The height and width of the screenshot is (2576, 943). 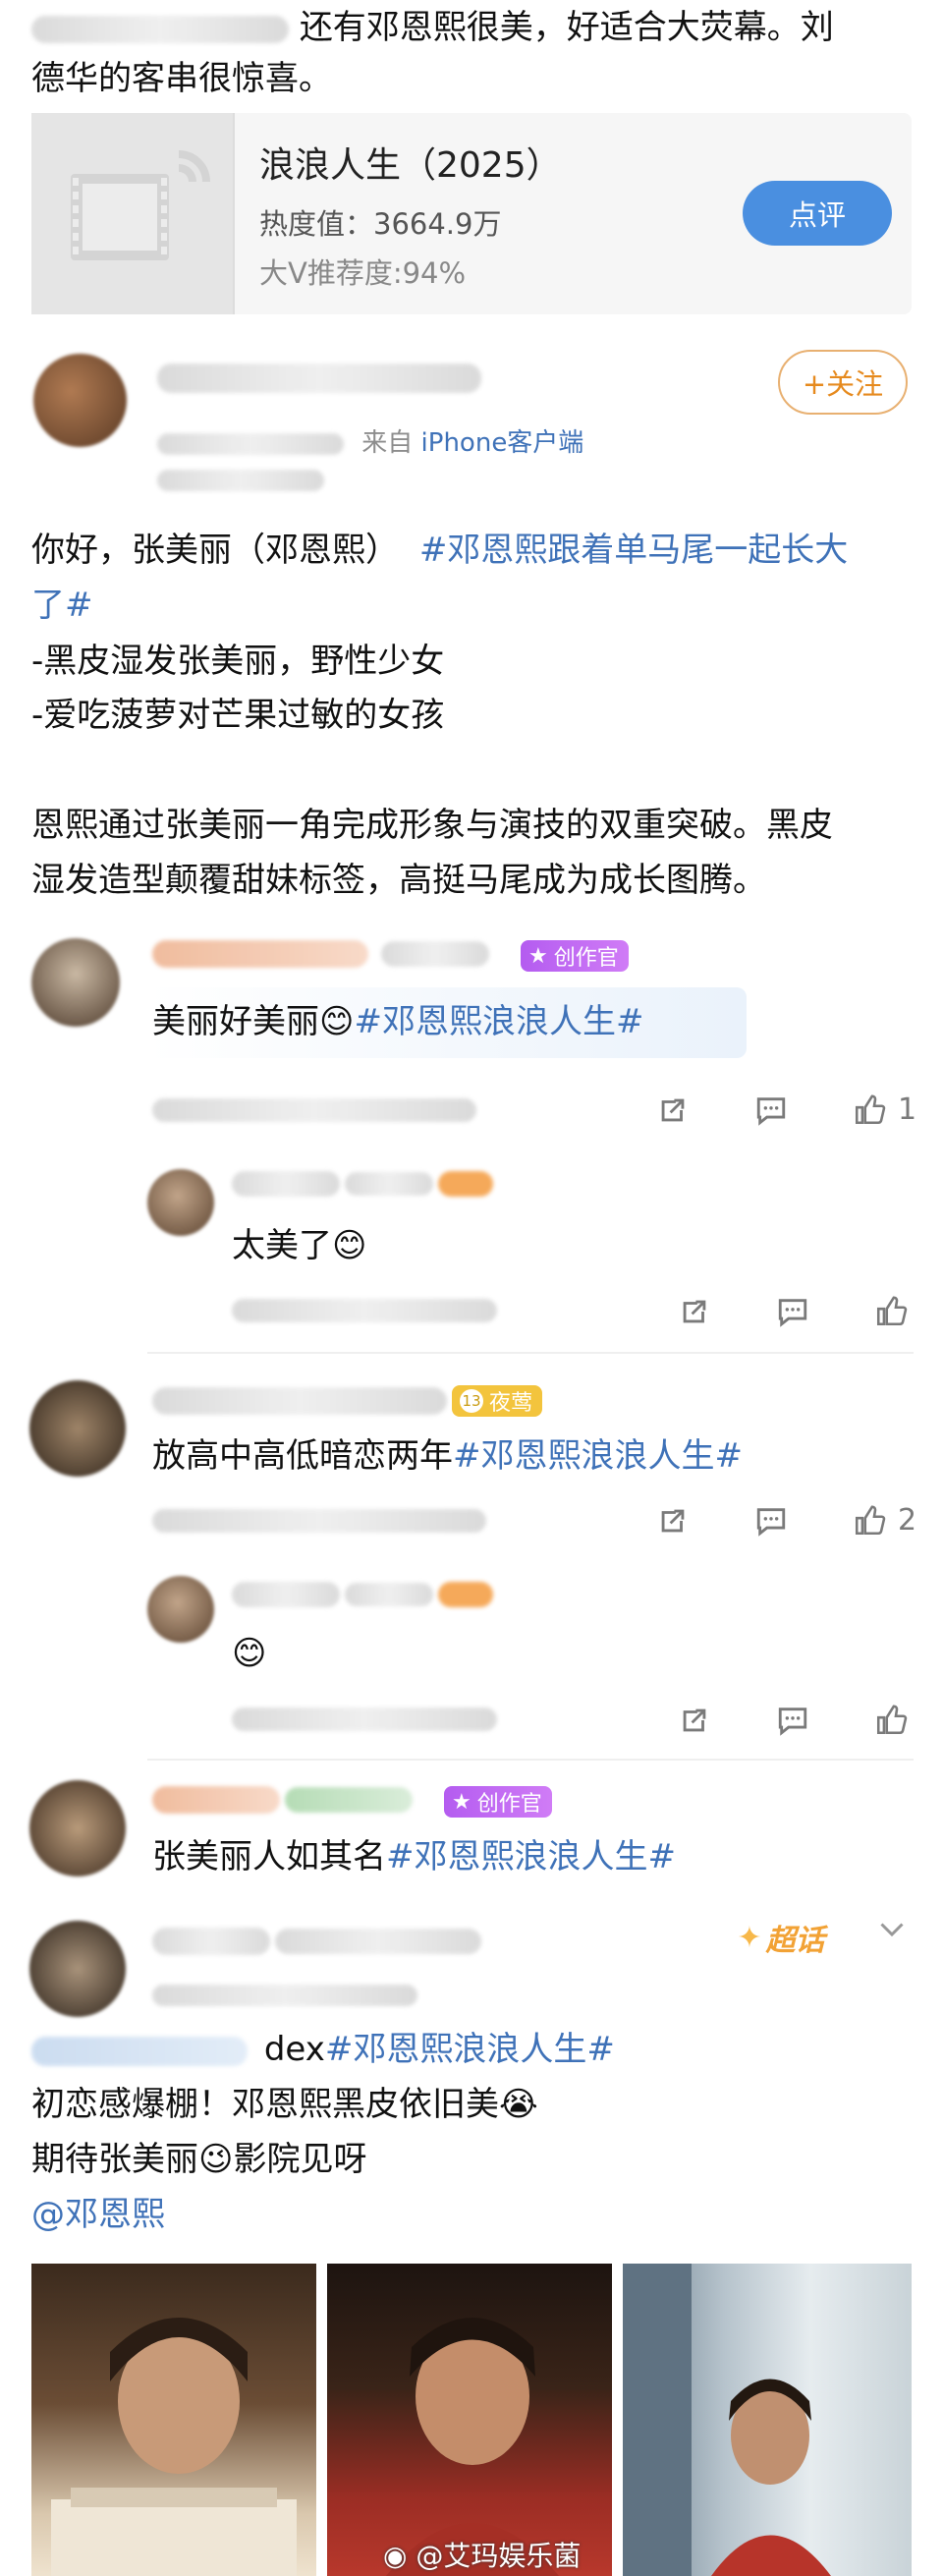 What do you see at coordinates (781, 1937) in the screenshot?
I see `super-topic-badge: ✦ 超话` at bounding box center [781, 1937].